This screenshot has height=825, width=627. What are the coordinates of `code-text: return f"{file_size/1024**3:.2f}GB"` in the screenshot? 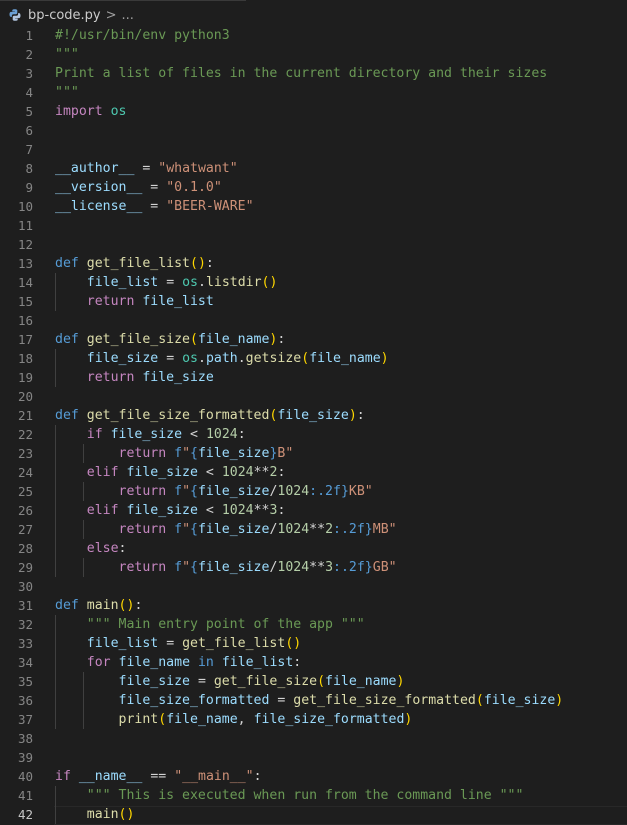 It's located at (257, 567).